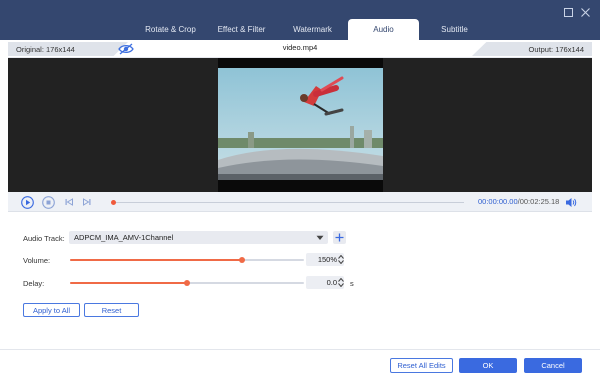 Image resolution: width=600 pixels, height=386 pixels. I want to click on stop-icon, so click(48, 202).